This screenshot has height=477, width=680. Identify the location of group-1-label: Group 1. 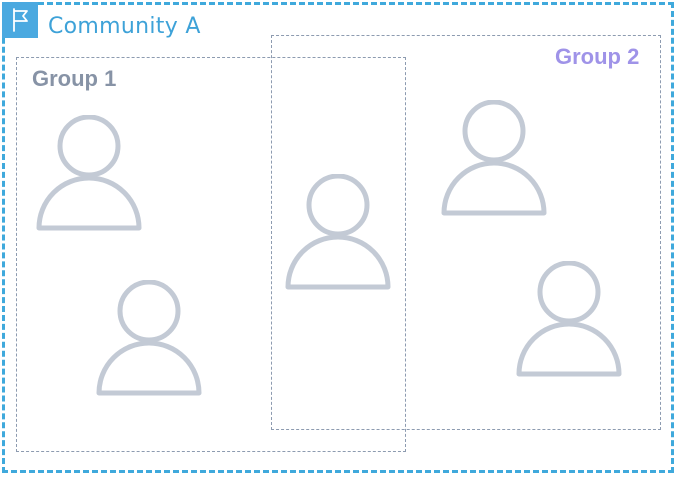
(74, 78).